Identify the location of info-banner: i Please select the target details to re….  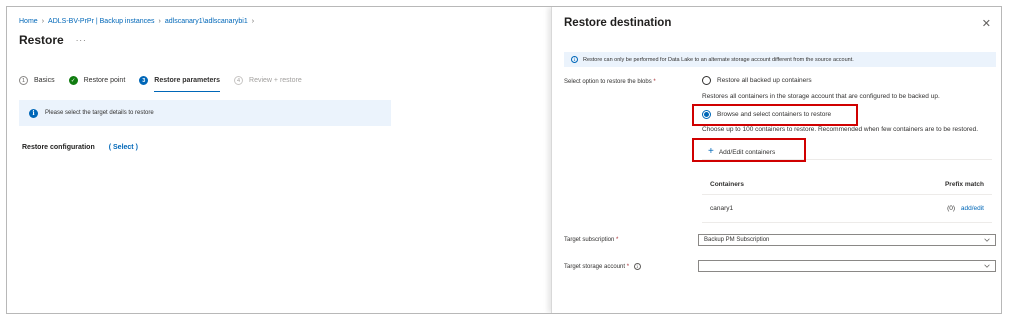
(205, 113).